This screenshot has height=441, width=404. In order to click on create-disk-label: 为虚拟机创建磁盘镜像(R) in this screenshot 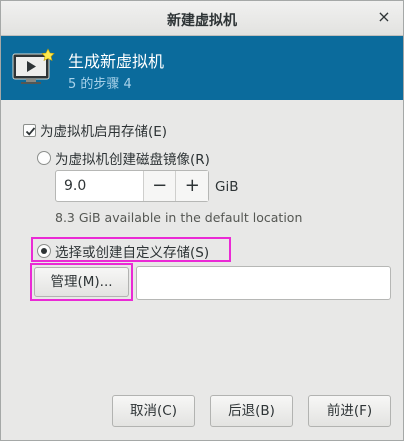, I will do `click(132, 160)`.